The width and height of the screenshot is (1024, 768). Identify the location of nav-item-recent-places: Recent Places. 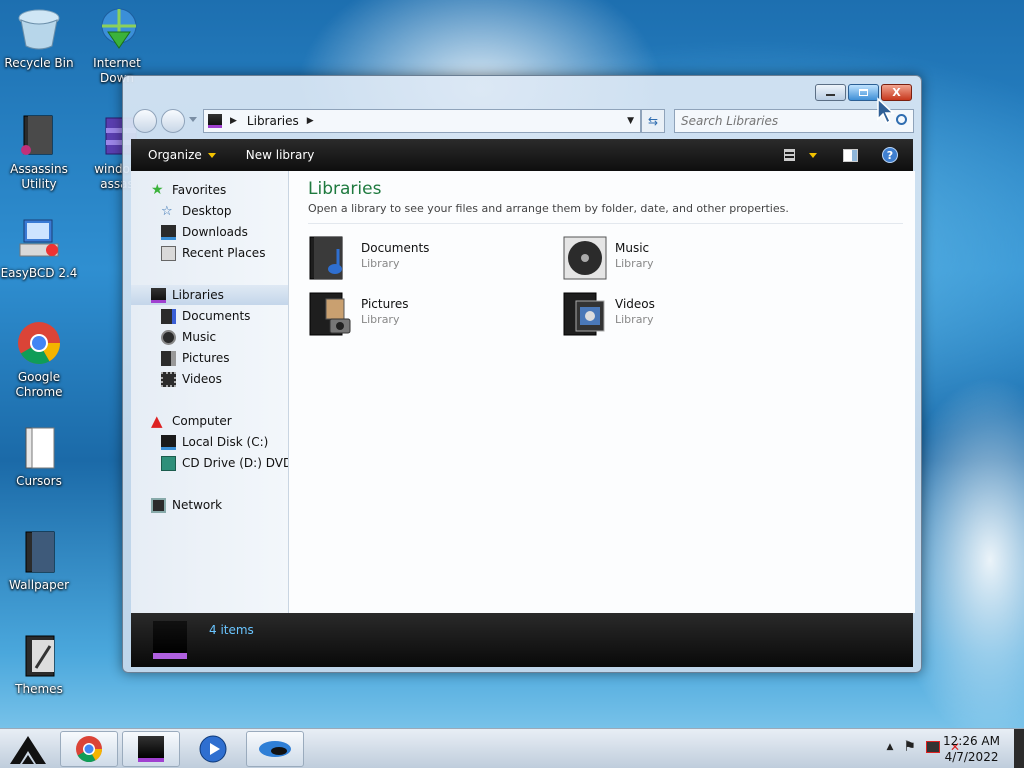
(209, 253).